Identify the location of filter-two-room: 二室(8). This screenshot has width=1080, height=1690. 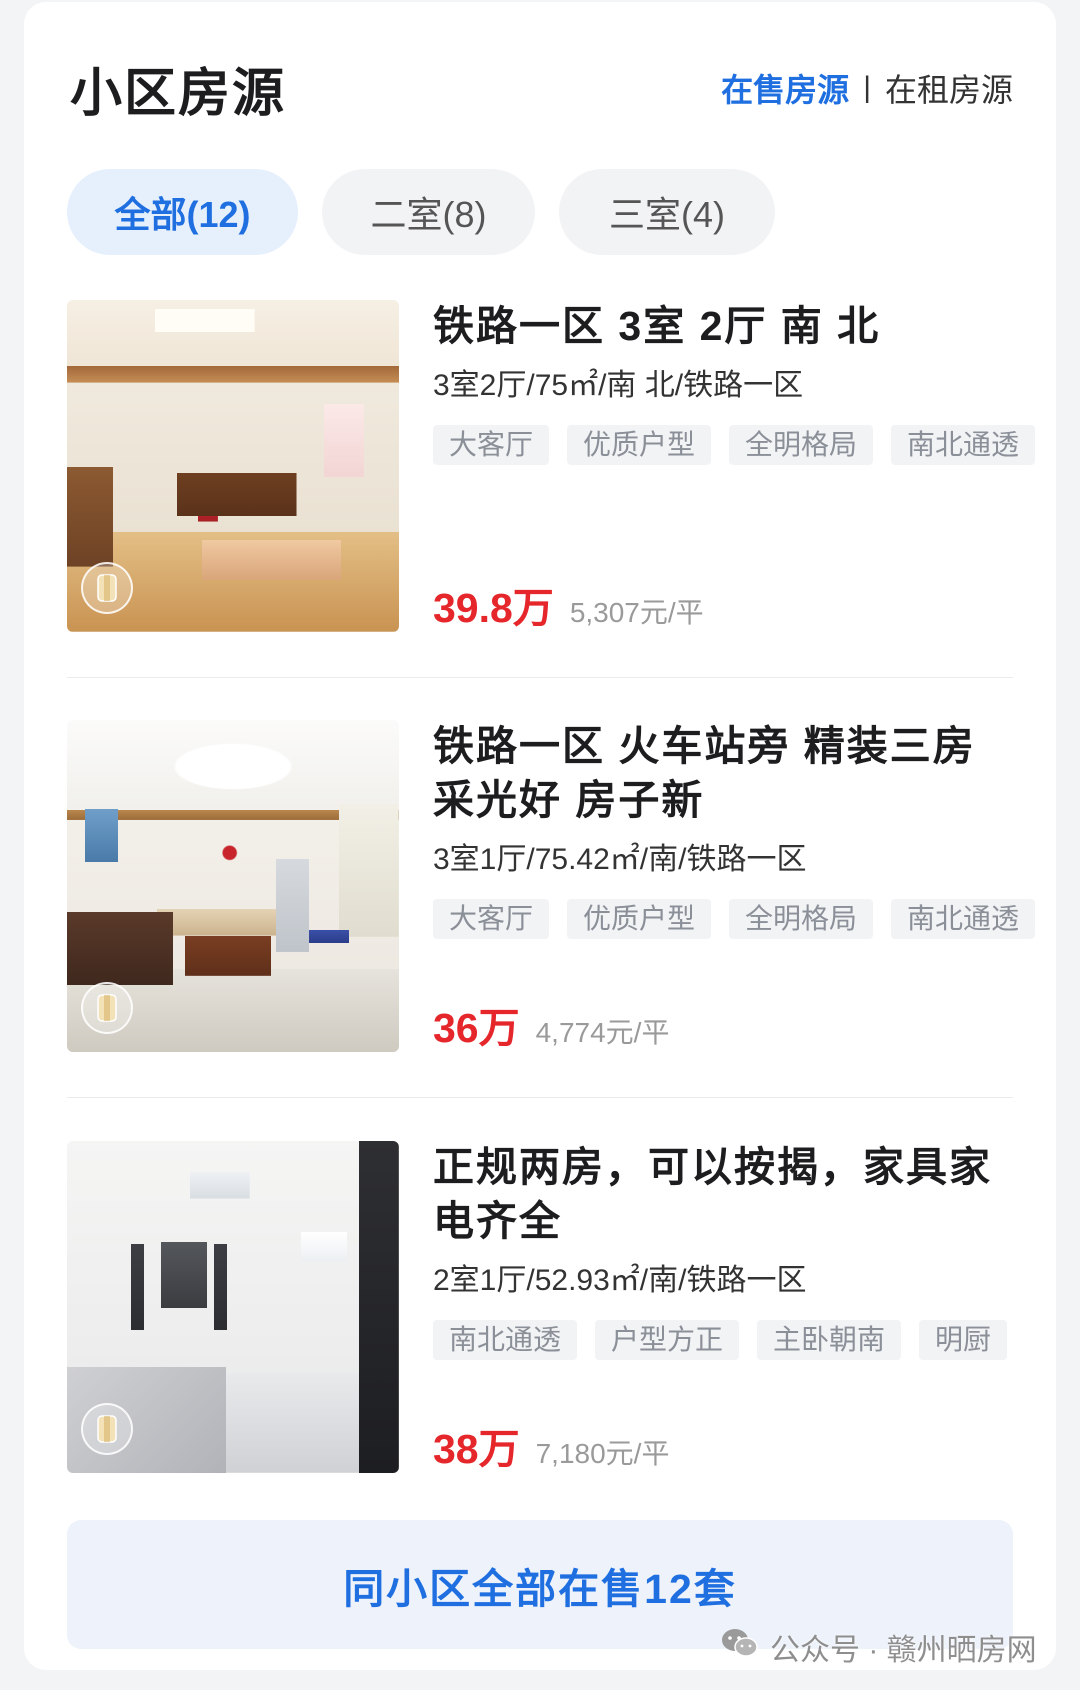
(428, 212).